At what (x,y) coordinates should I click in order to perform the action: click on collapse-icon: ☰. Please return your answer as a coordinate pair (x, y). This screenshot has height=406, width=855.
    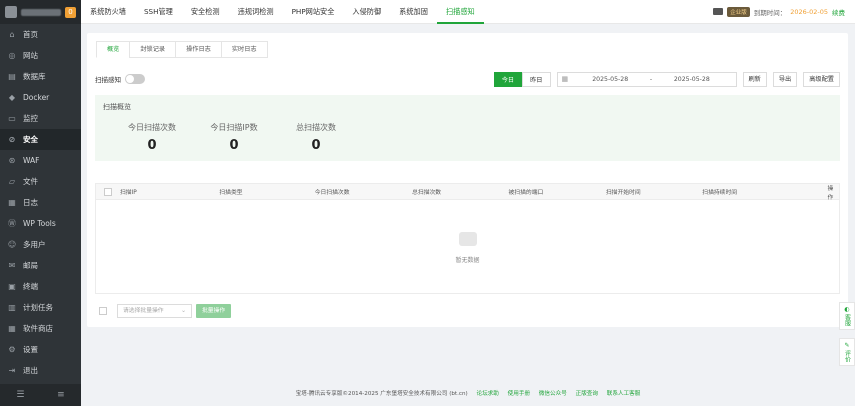
    Looking at the image, I should click on (20, 395).